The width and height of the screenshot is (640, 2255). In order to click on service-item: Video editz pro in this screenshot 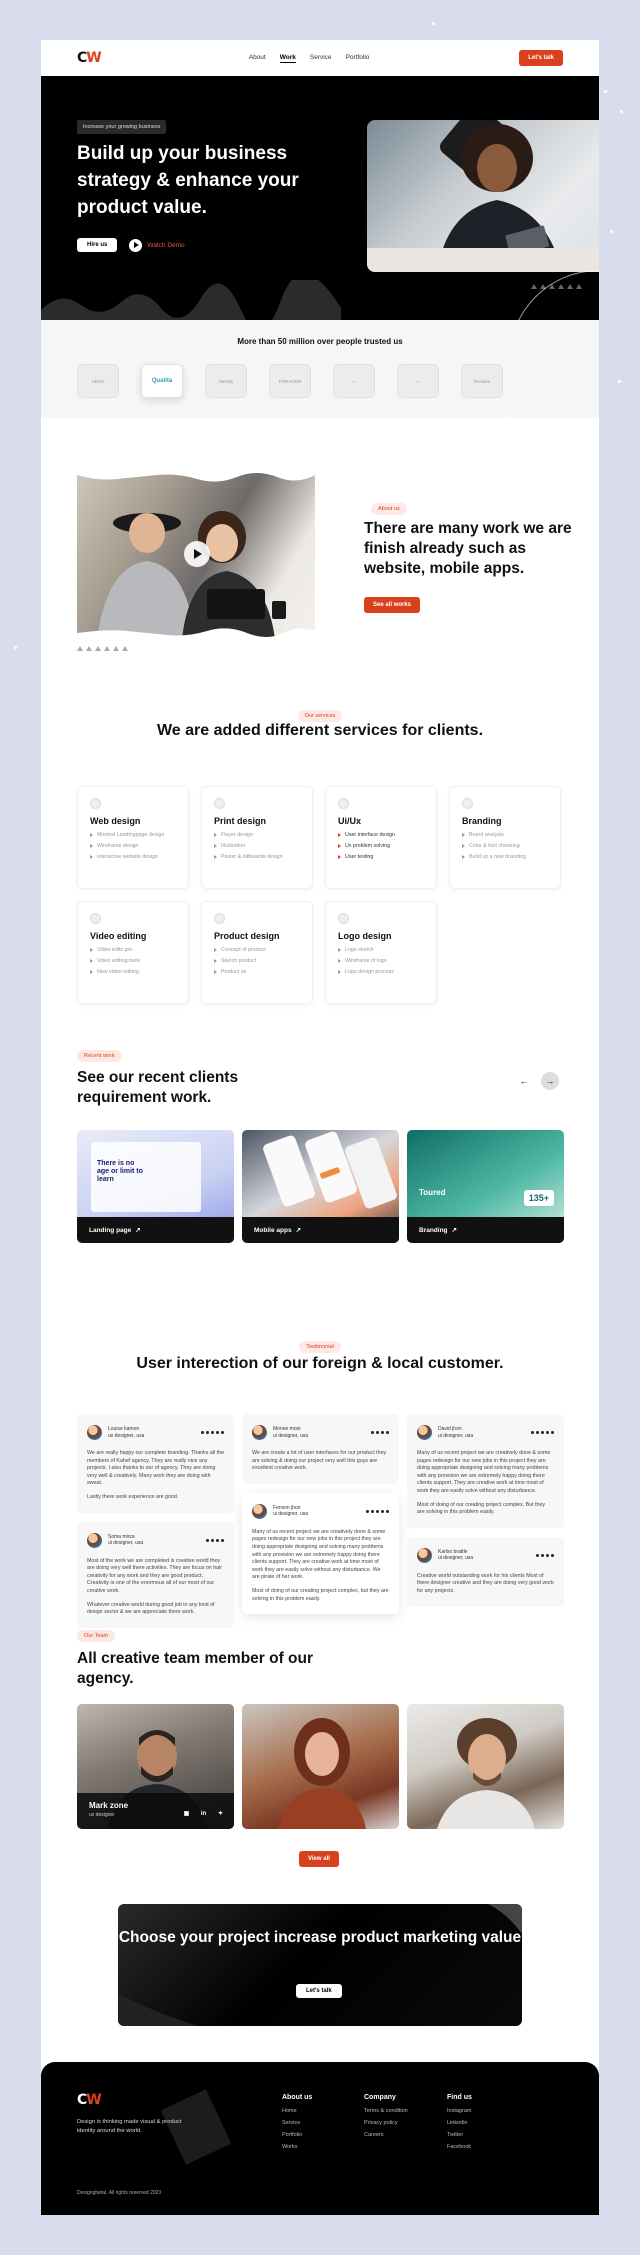, I will do `click(133, 950)`.